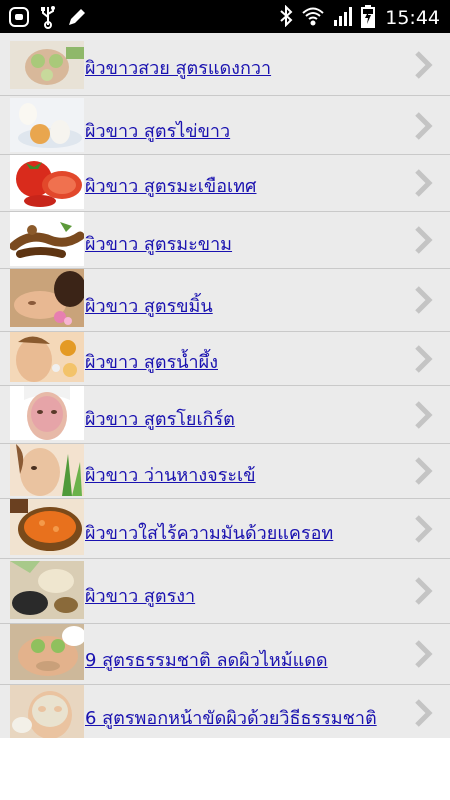 This screenshot has height=800, width=450. Describe the element at coordinates (47, 298) in the screenshot. I see `spa-face-thumbnail` at that location.